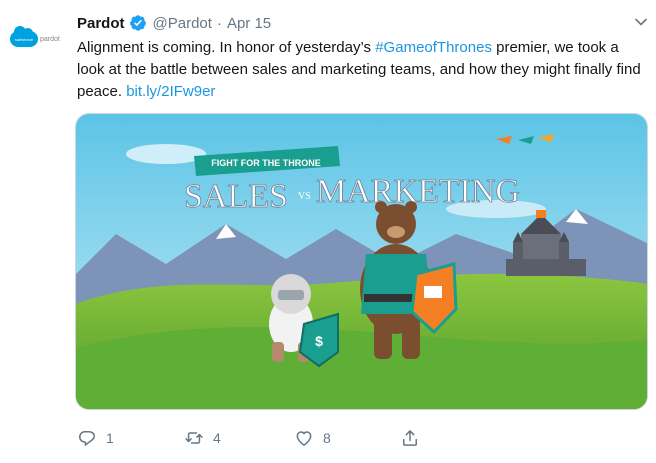 The image size is (656, 463). Describe the element at coordinates (641, 22) in the screenshot. I see `chevron-down-icon` at that location.